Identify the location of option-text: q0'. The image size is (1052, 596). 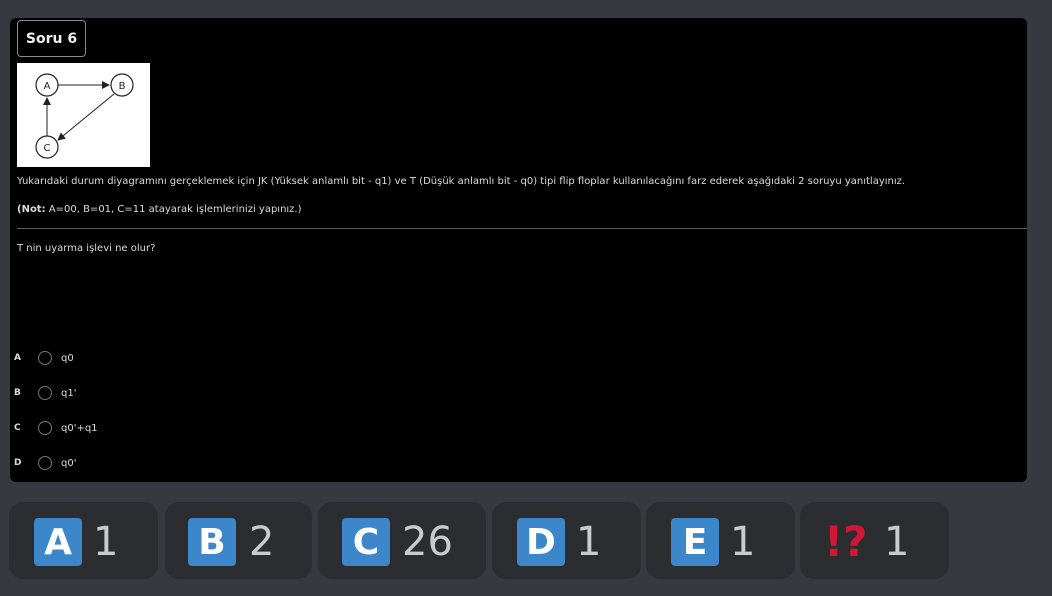
(69, 463).